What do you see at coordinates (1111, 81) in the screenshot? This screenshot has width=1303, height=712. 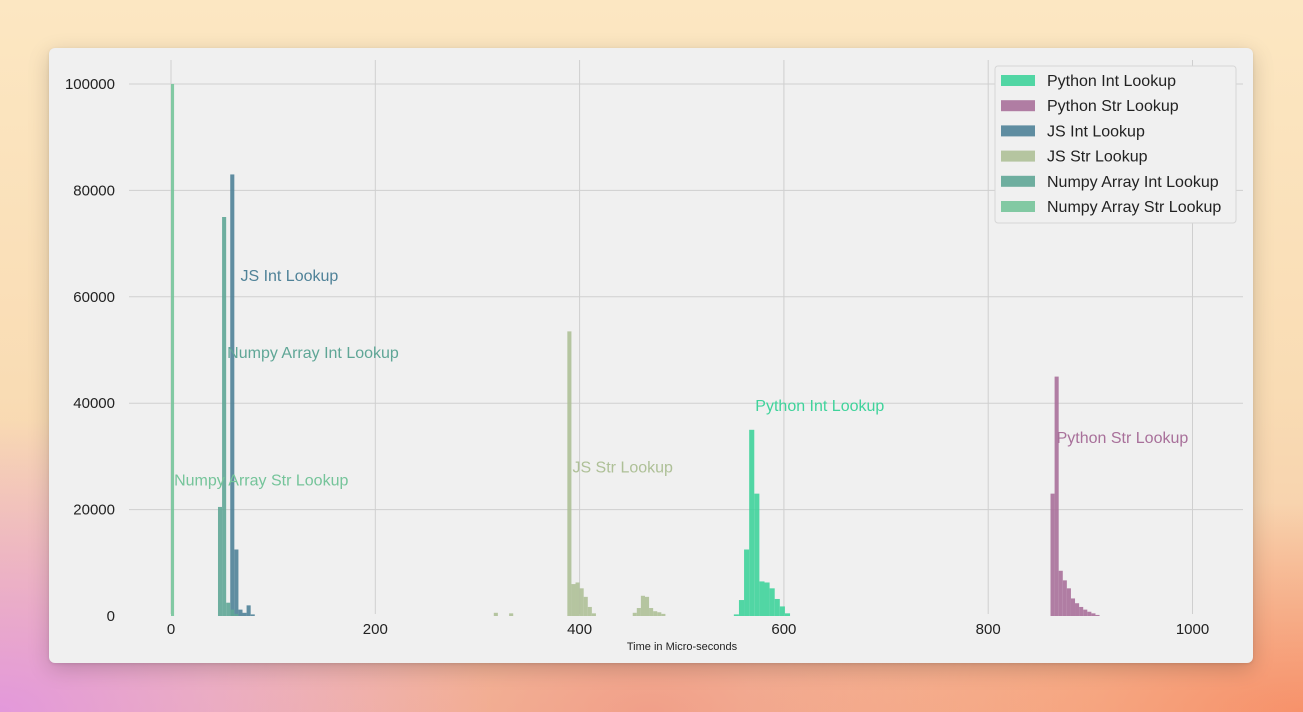 I see `legend-entry: Python Int Lookup` at bounding box center [1111, 81].